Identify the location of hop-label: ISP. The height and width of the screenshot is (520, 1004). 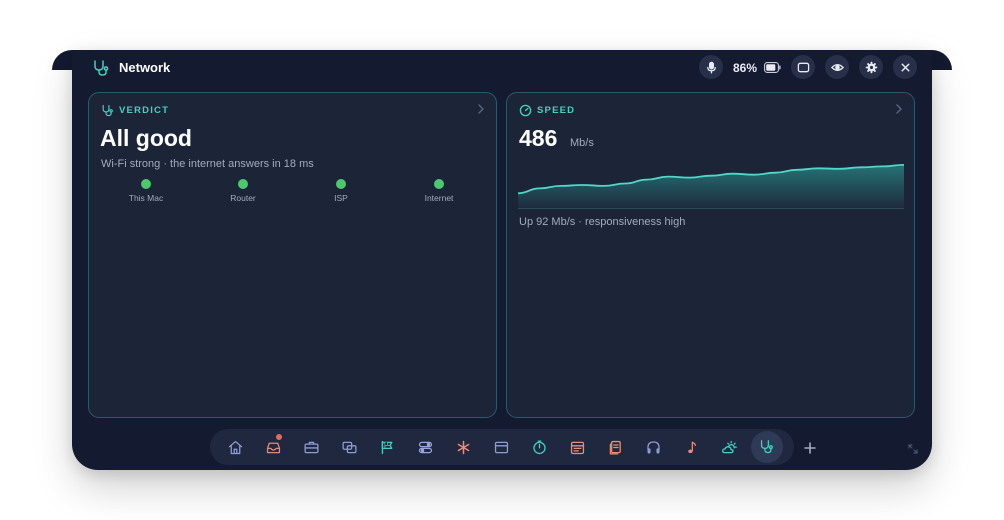
(341, 198).